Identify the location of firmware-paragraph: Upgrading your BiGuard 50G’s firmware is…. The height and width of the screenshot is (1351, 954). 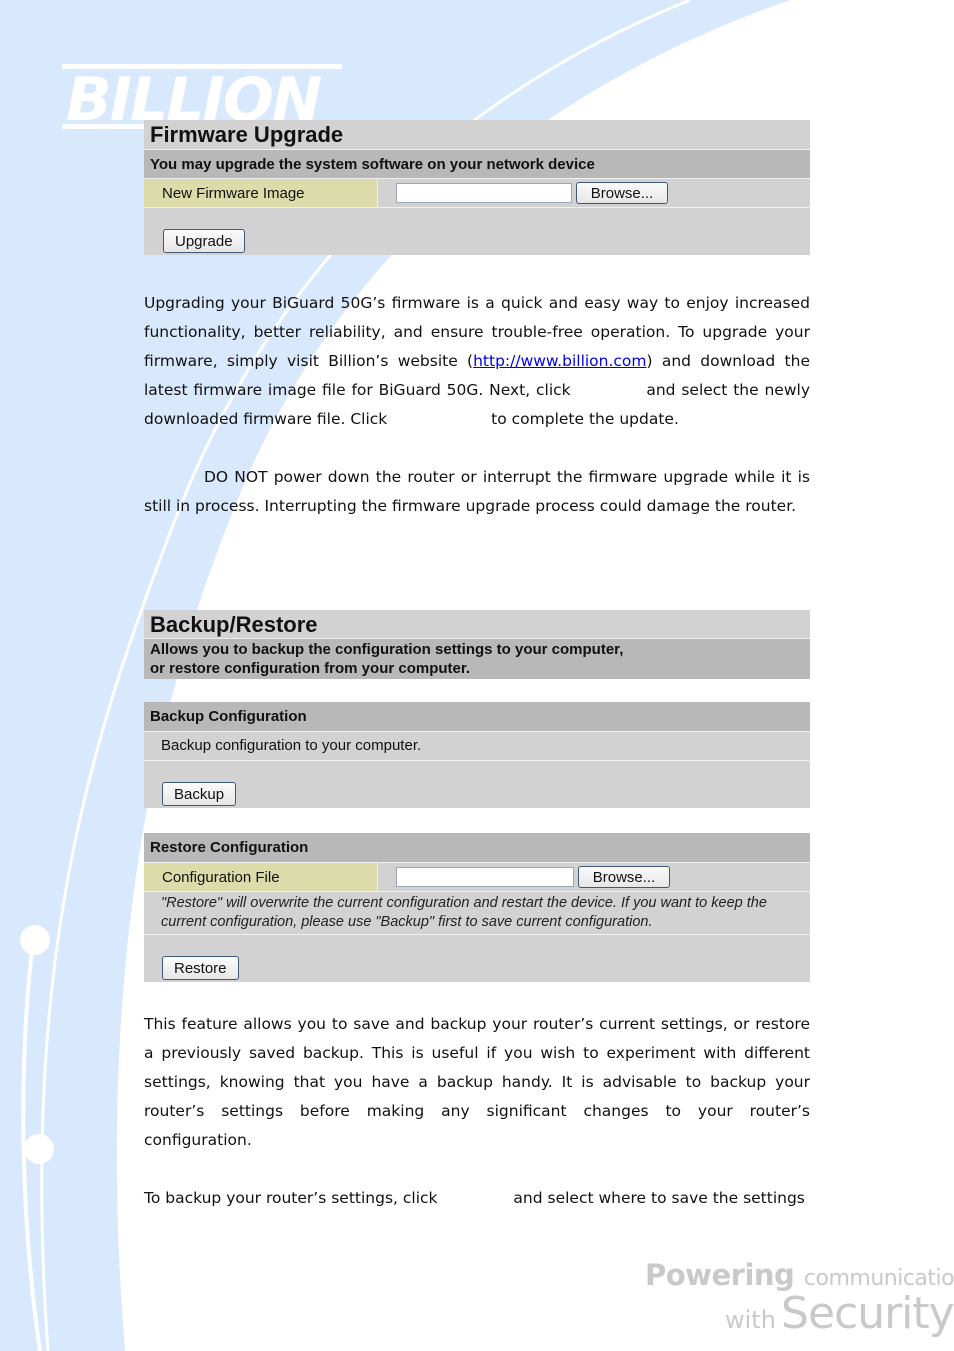
(477, 361).